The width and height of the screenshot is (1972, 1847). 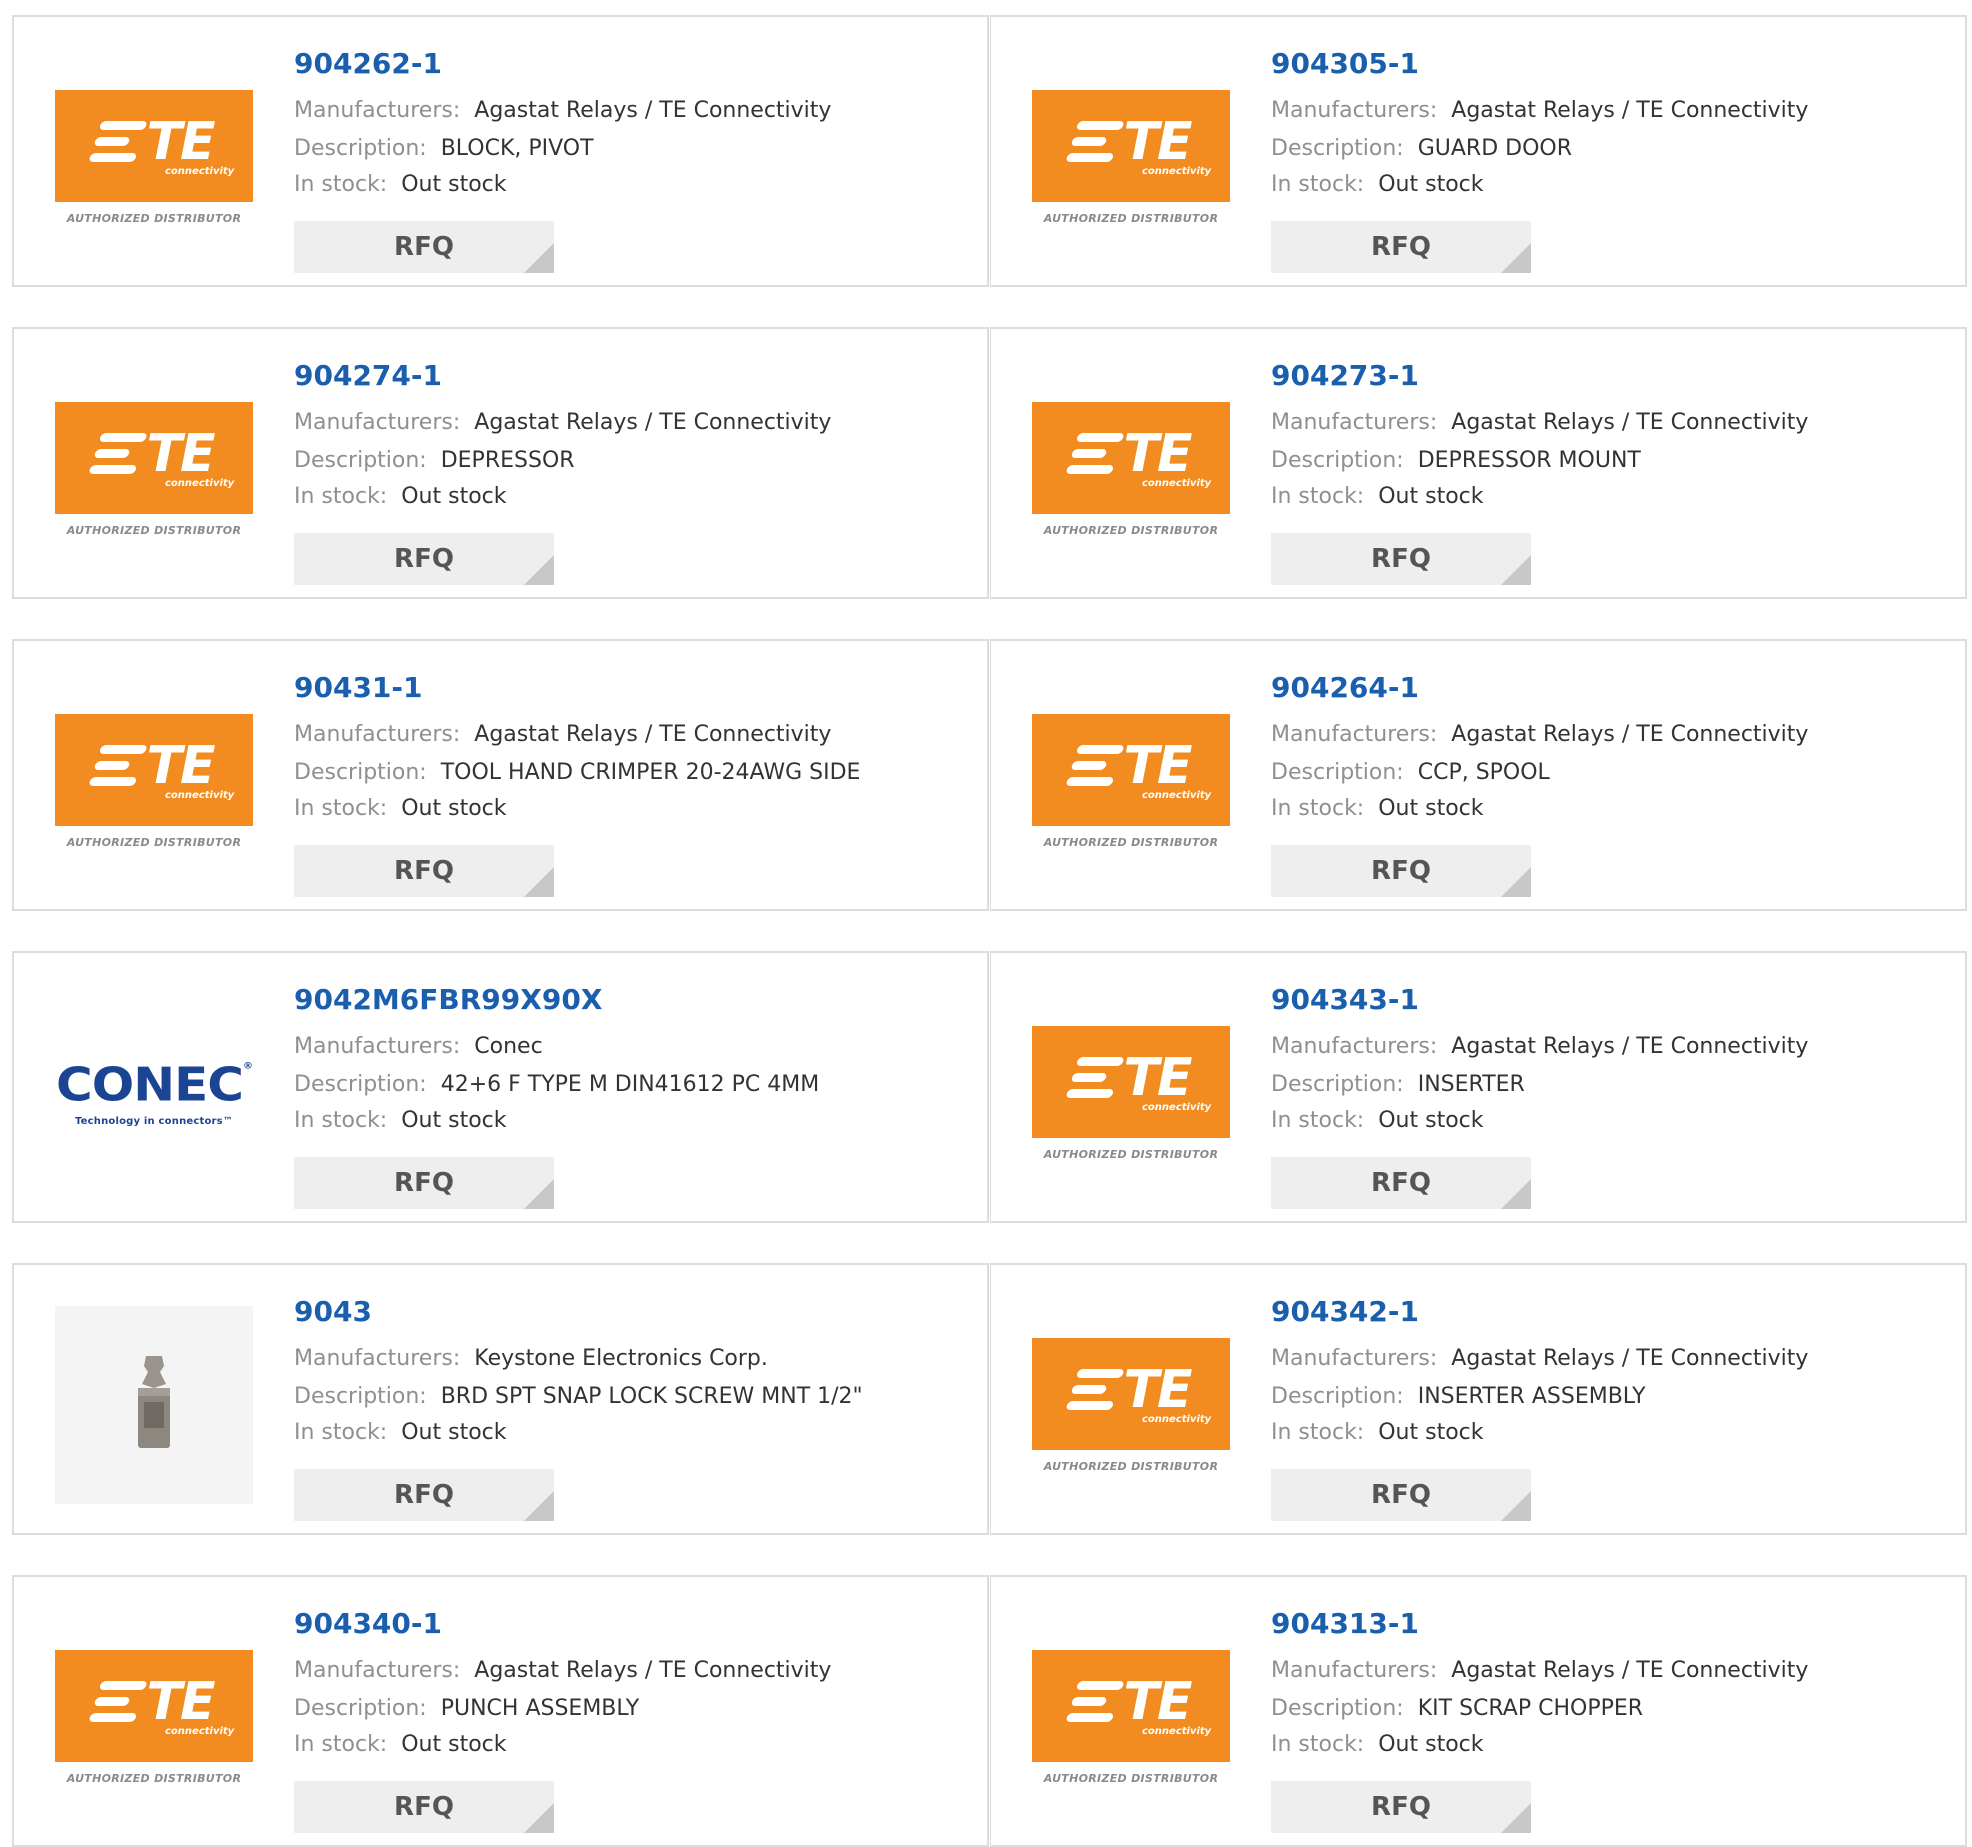 What do you see at coordinates (1457, 1708) in the screenshot?
I see `description-row: Description: KIT SCRAP CHOPPER` at bounding box center [1457, 1708].